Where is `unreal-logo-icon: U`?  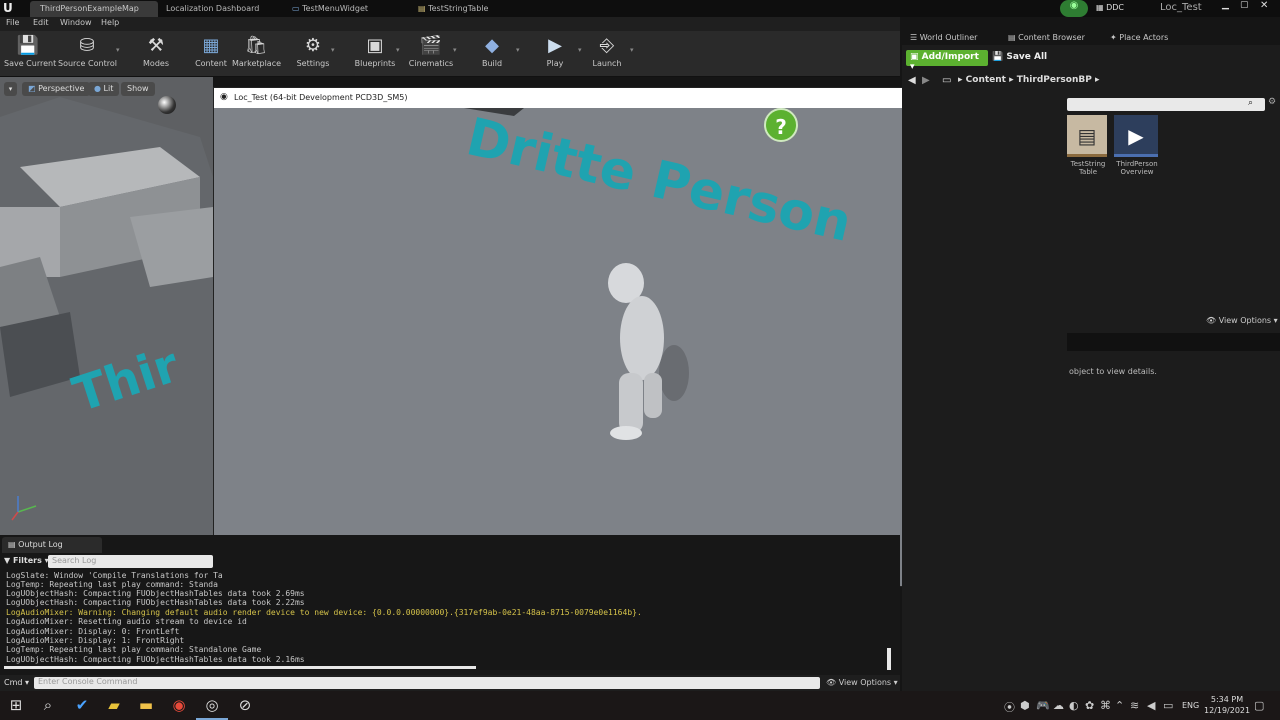
unreal-logo-icon: U is located at coordinates (8, 8).